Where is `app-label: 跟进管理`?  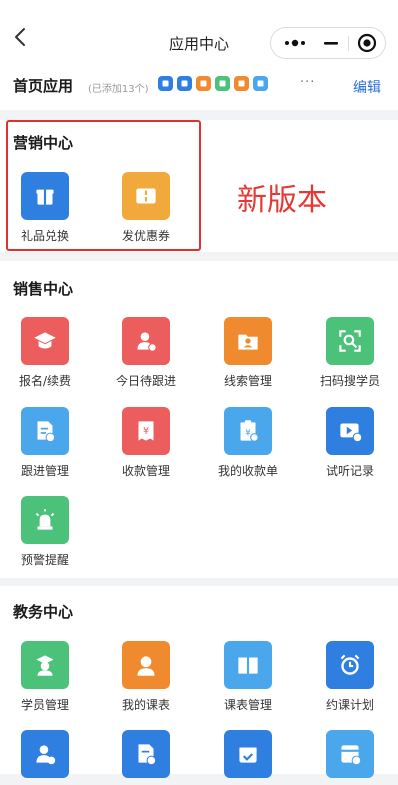
app-label: 跟进管理 is located at coordinates (44, 471).